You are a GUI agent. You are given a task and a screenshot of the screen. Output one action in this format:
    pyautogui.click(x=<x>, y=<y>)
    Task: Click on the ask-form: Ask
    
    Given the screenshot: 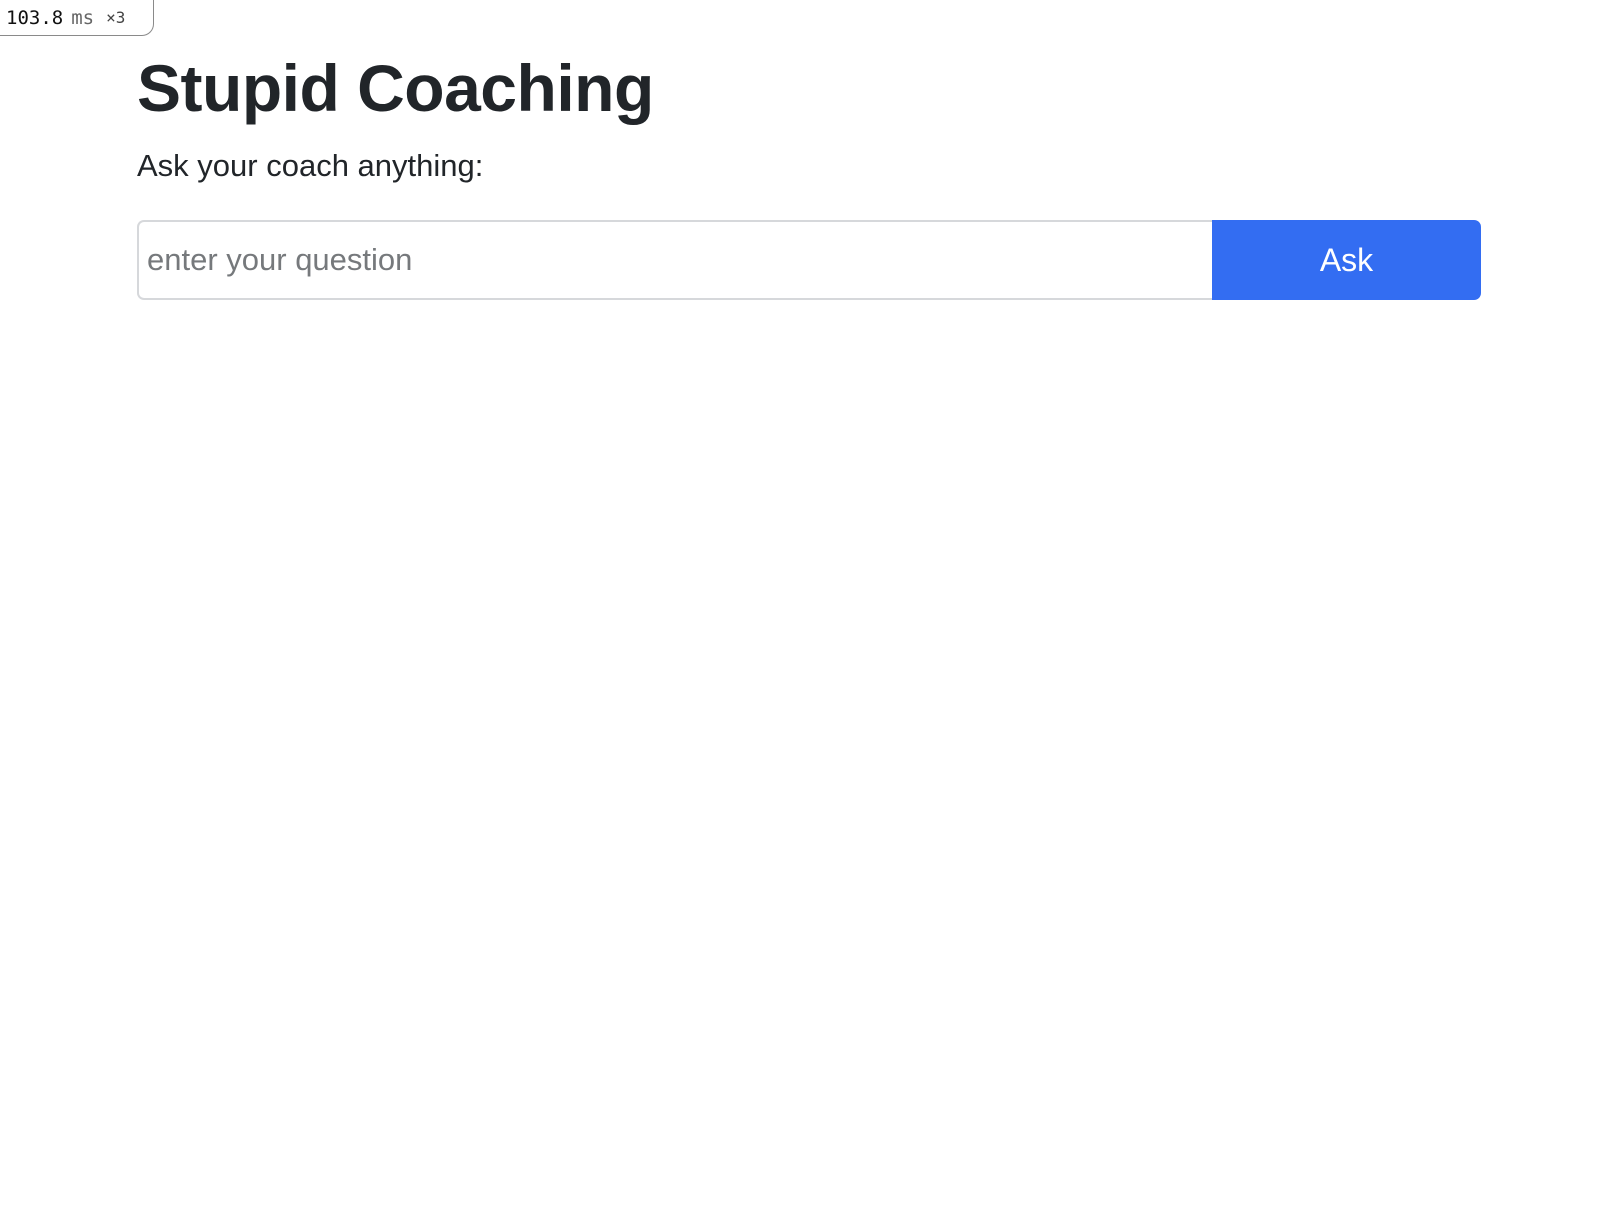 What is the action you would take?
    pyautogui.click(x=809, y=260)
    